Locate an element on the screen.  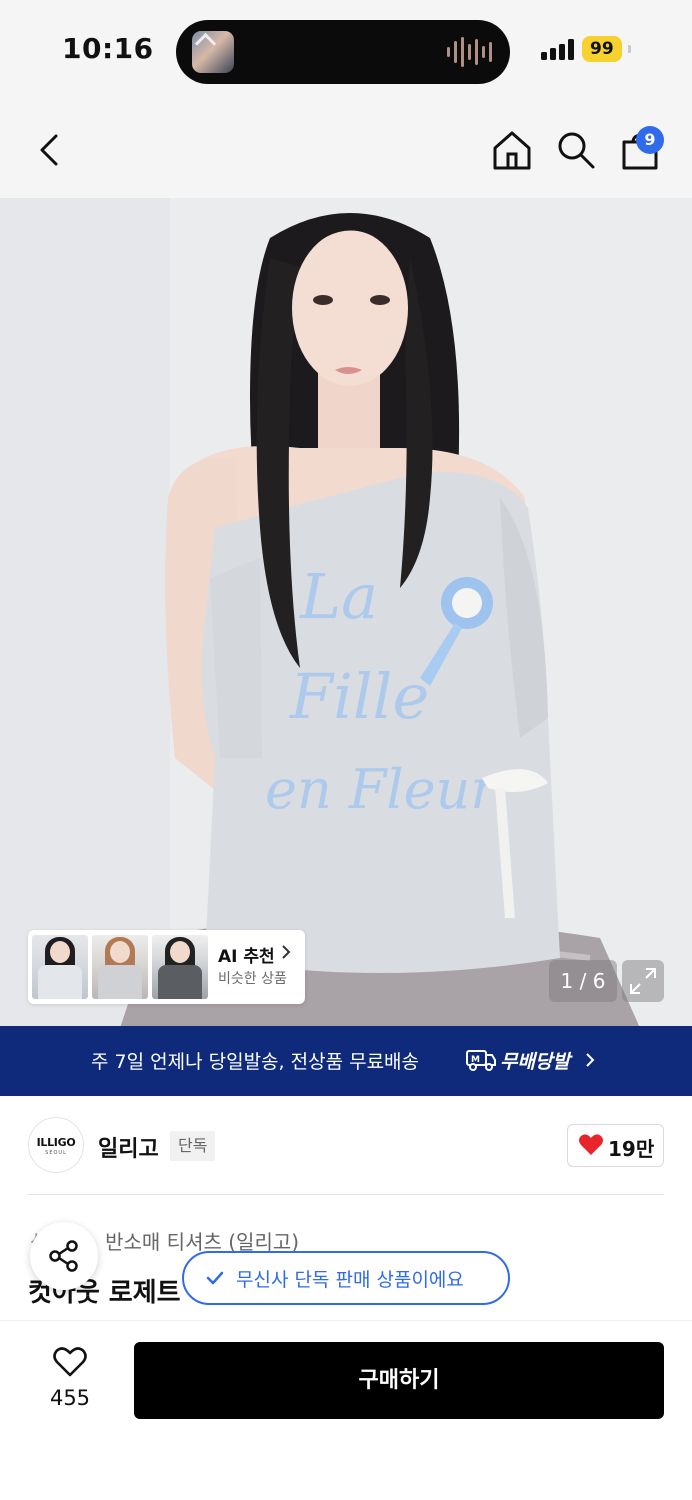
chevron-left-icon is located at coordinates (52, 150).